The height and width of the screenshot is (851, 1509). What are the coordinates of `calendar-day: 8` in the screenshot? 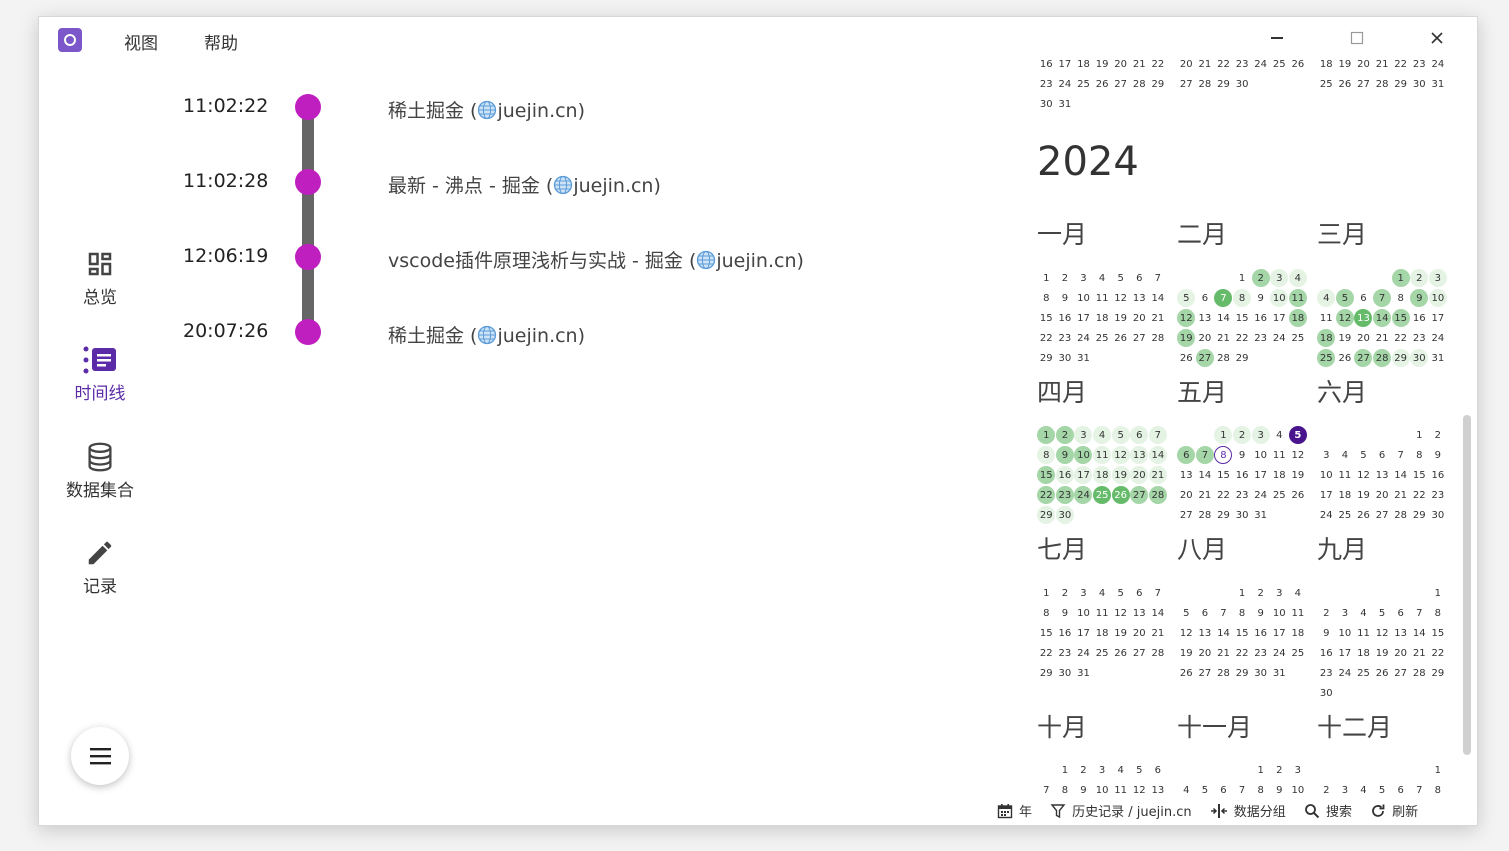 It's located at (1223, 455).